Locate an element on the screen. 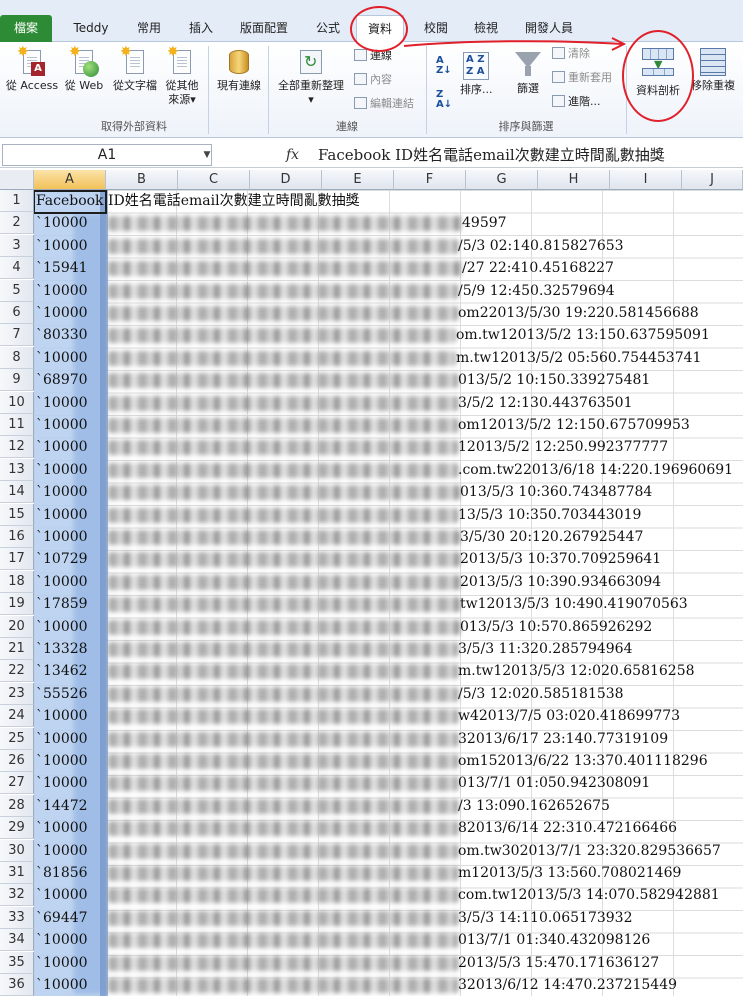  cell-overflow-text: 13/5/3 10:350.703443019 is located at coordinates (549, 515).